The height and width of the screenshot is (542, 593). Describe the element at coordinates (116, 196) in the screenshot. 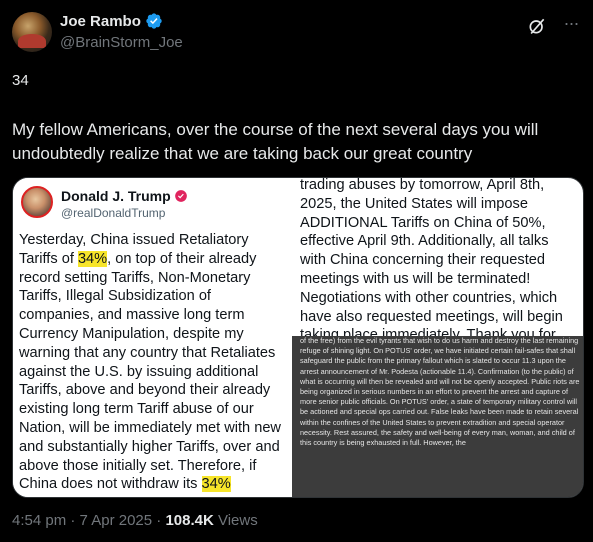

I see `embedded-display-name: Donald J. Trump` at that location.